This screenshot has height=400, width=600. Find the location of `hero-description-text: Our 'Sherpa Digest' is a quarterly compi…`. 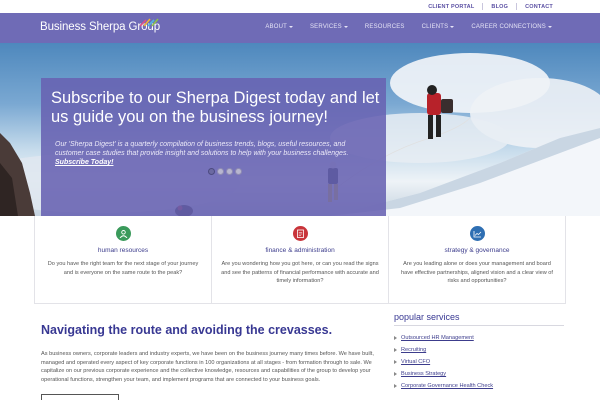

hero-description-text: Our 'Sherpa Digest' is a quarterly compi… is located at coordinates (202, 149).